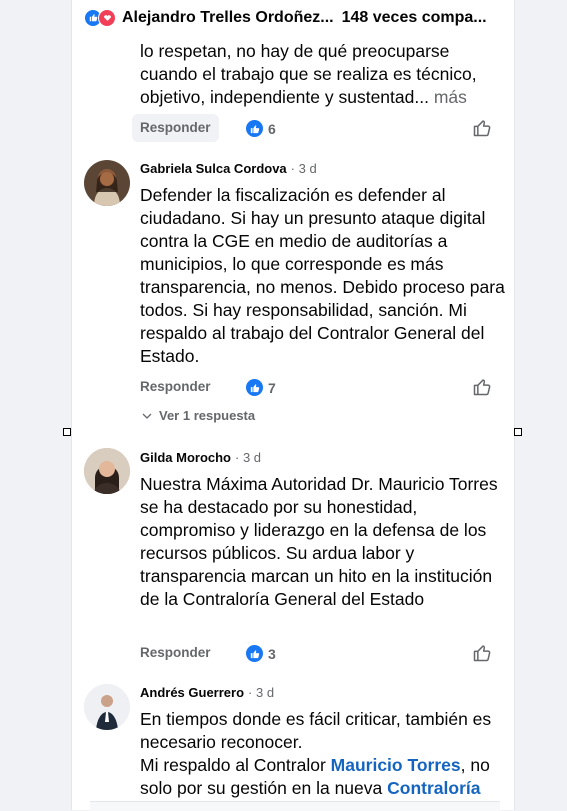 The image size is (567, 811). What do you see at coordinates (71, 405) in the screenshot?
I see `panel-border-left` at bounding box center [71, 405].